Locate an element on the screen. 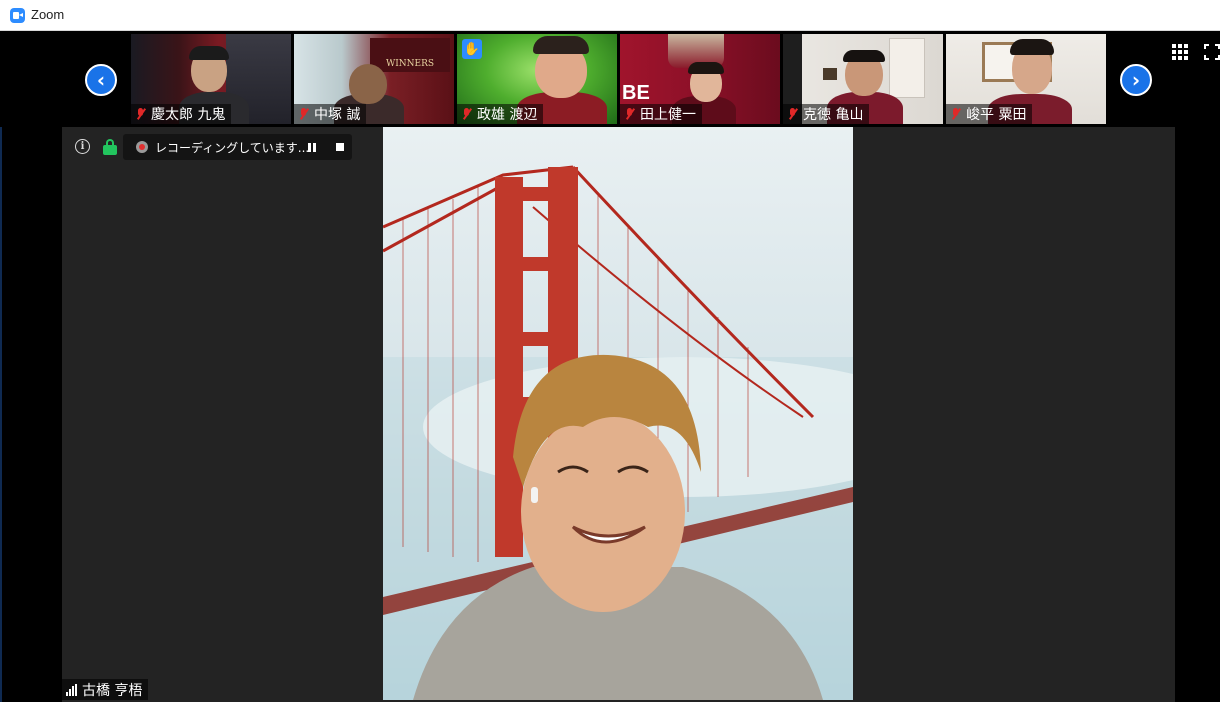 The height and width of the screenshot is (702, 1220). encryption-lock-icon is located at coordinates (110, 147).